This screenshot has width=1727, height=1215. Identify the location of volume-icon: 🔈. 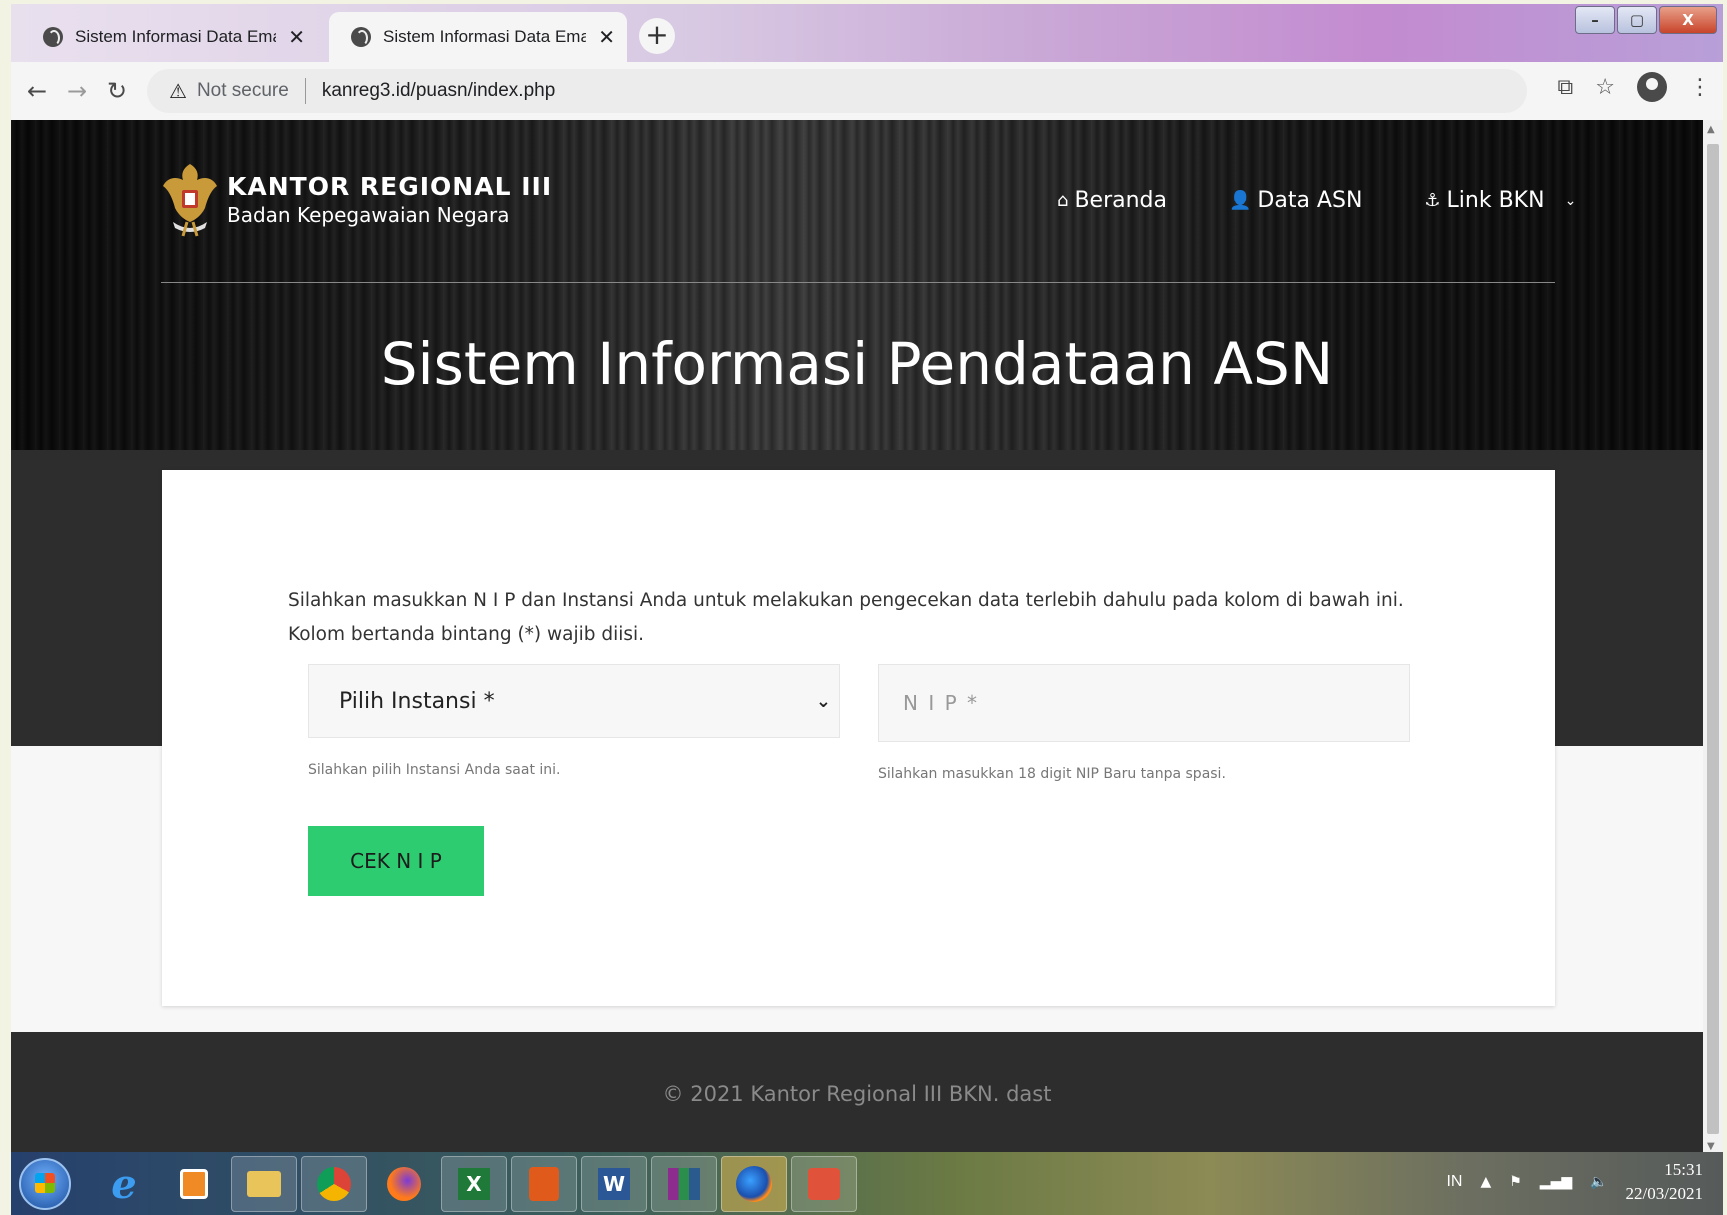
(1598, 1182).